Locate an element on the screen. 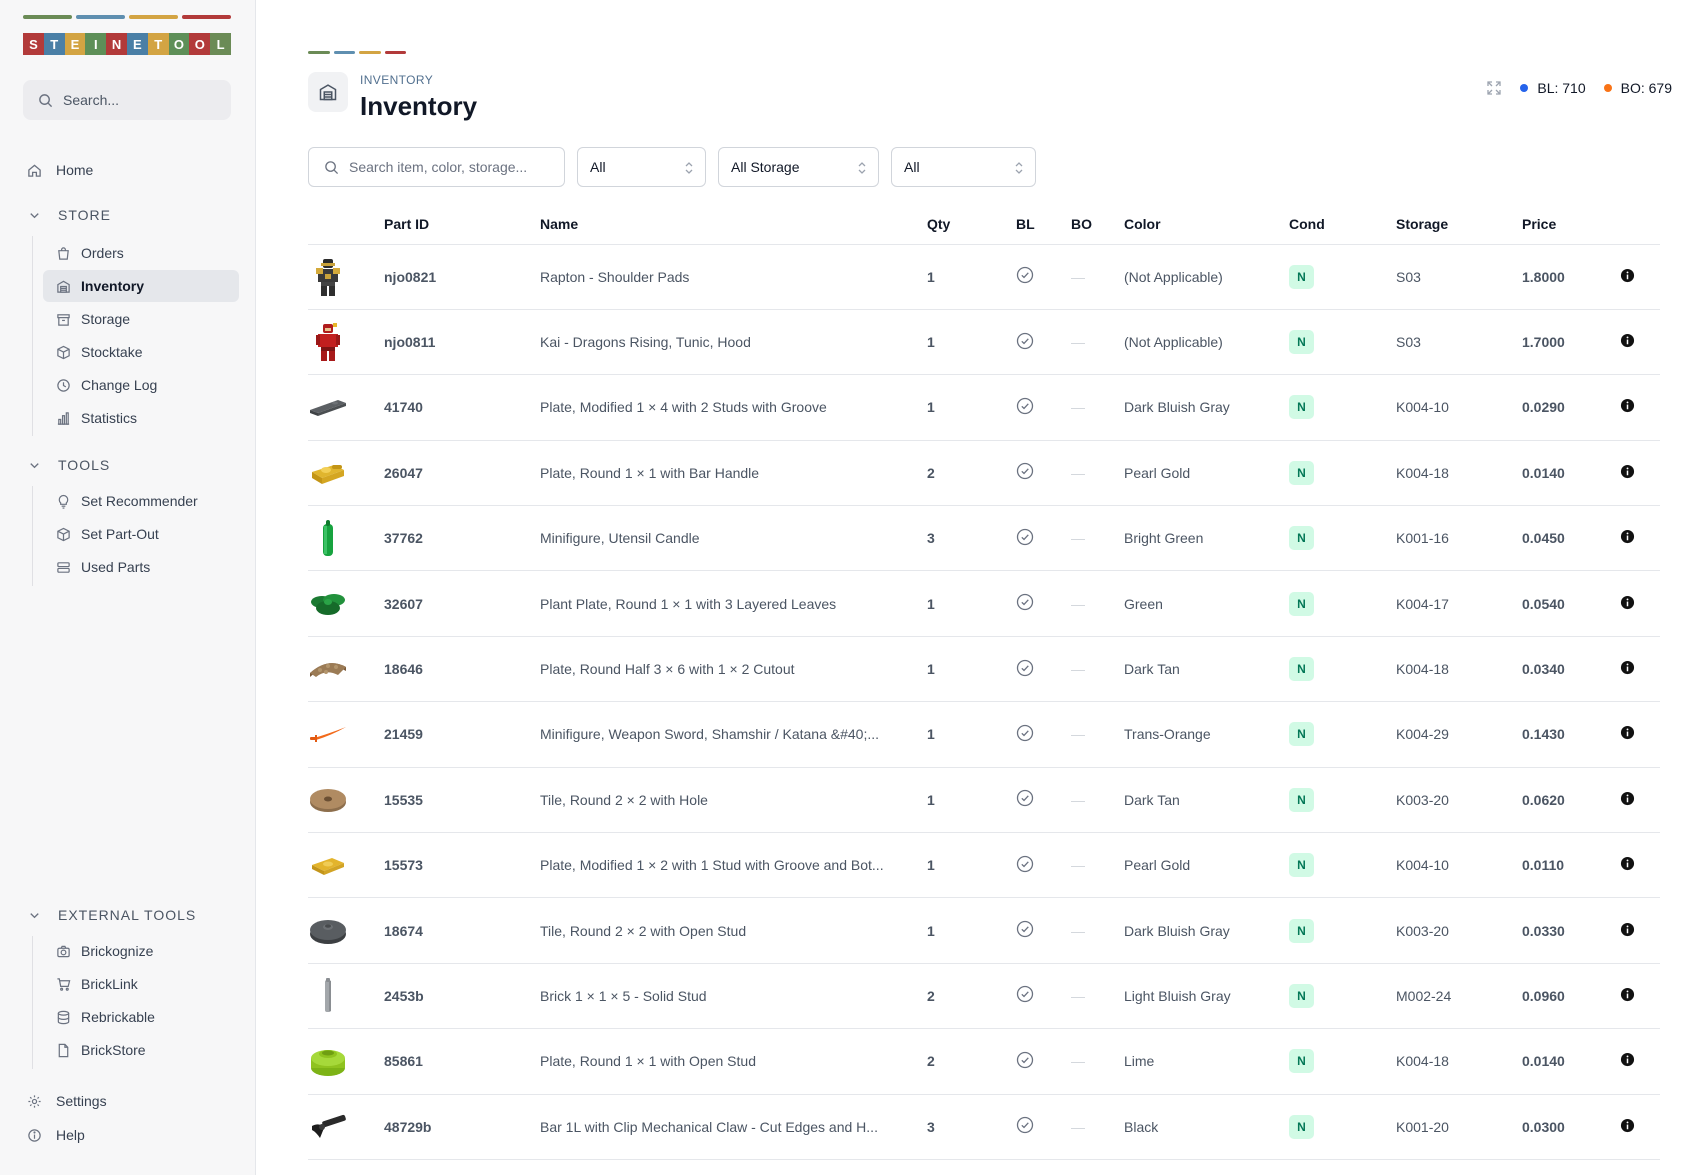 The width and height of the screenshot is (1700, 1175). col-bo: BO is located at coordinates (1097, 224).